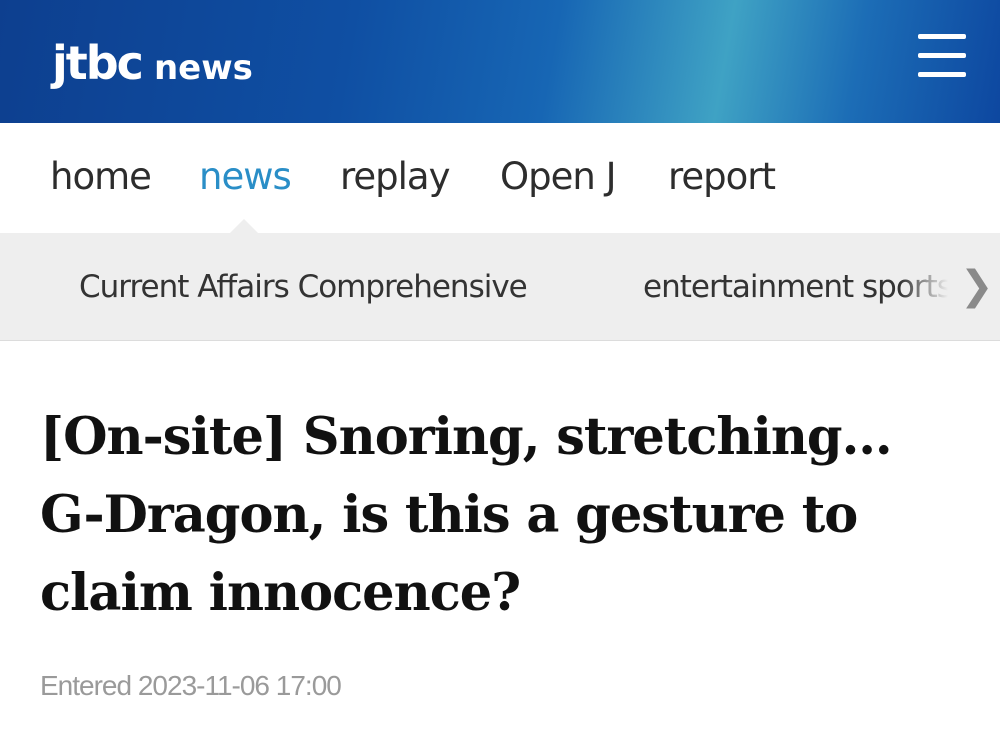 This screenshot has width=1000, height=730. Describe the element at coordinates (98, 63) in the screenshot. I see `logo-mark: jtbc` at that location.